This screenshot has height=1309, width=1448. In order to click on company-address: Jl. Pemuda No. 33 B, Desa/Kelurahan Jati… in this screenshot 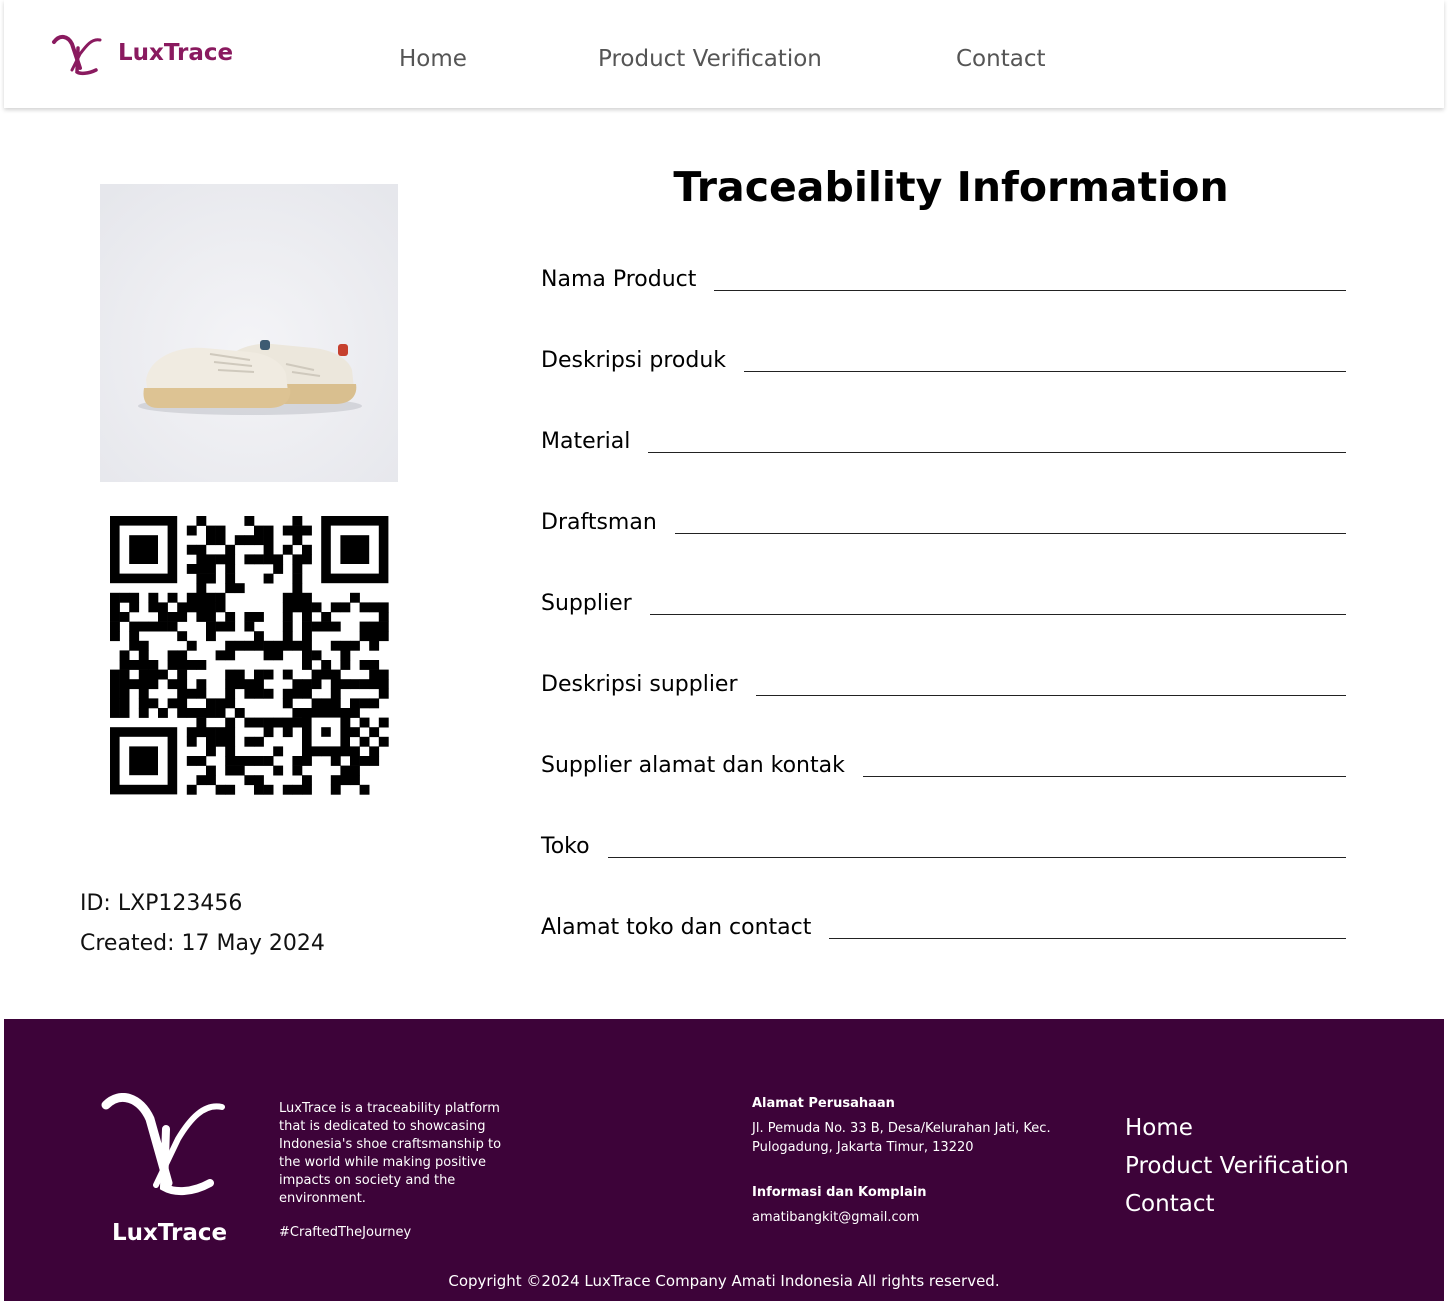, I will do `click(901, 1138)`.